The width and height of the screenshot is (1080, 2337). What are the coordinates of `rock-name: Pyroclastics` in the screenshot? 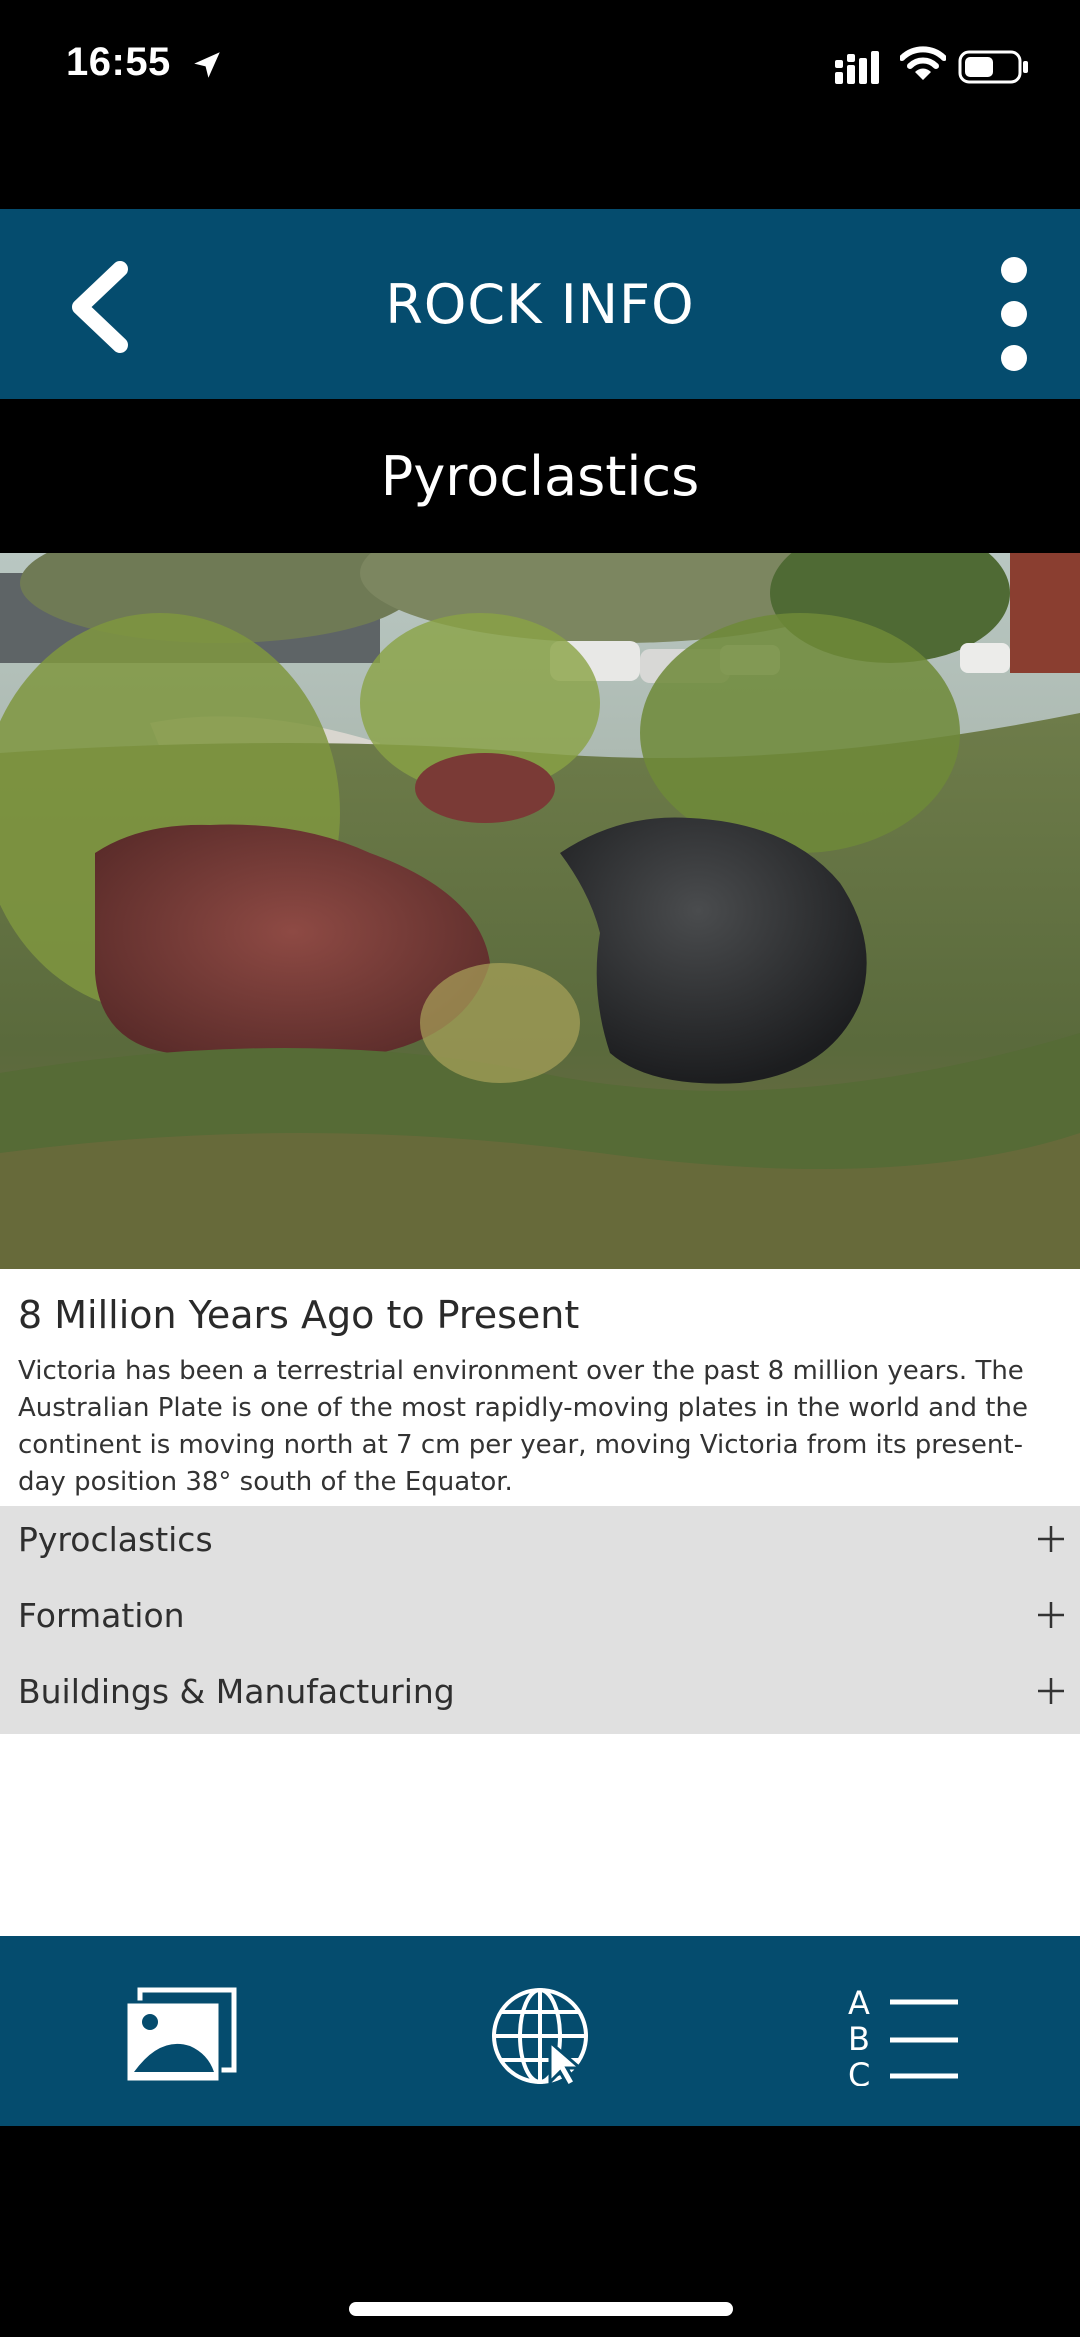 It's located at (540, 476).